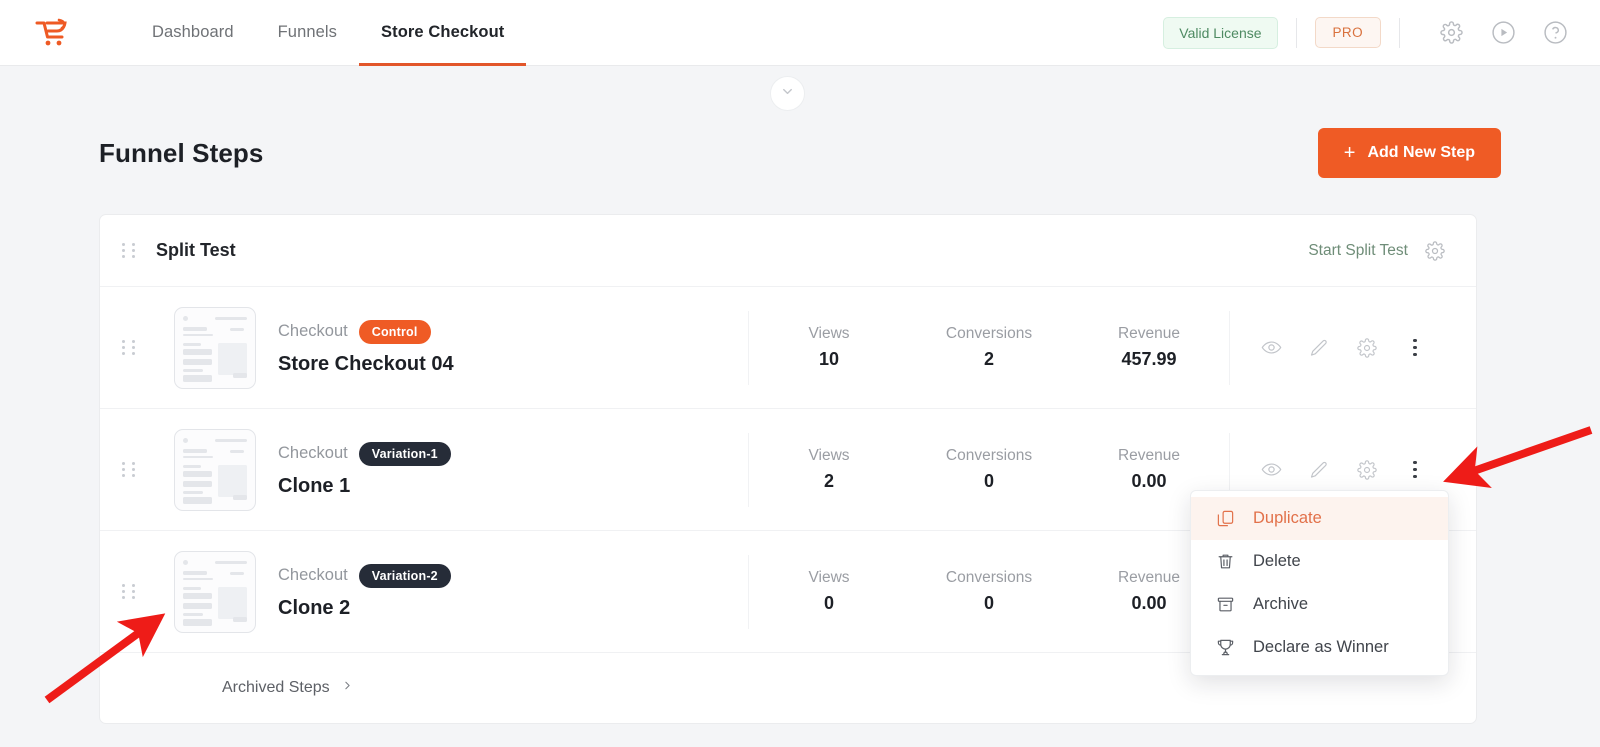 This screenshot has height=747, width=1600. I want to click on step-badge: Variation-2, so click(404, 575).